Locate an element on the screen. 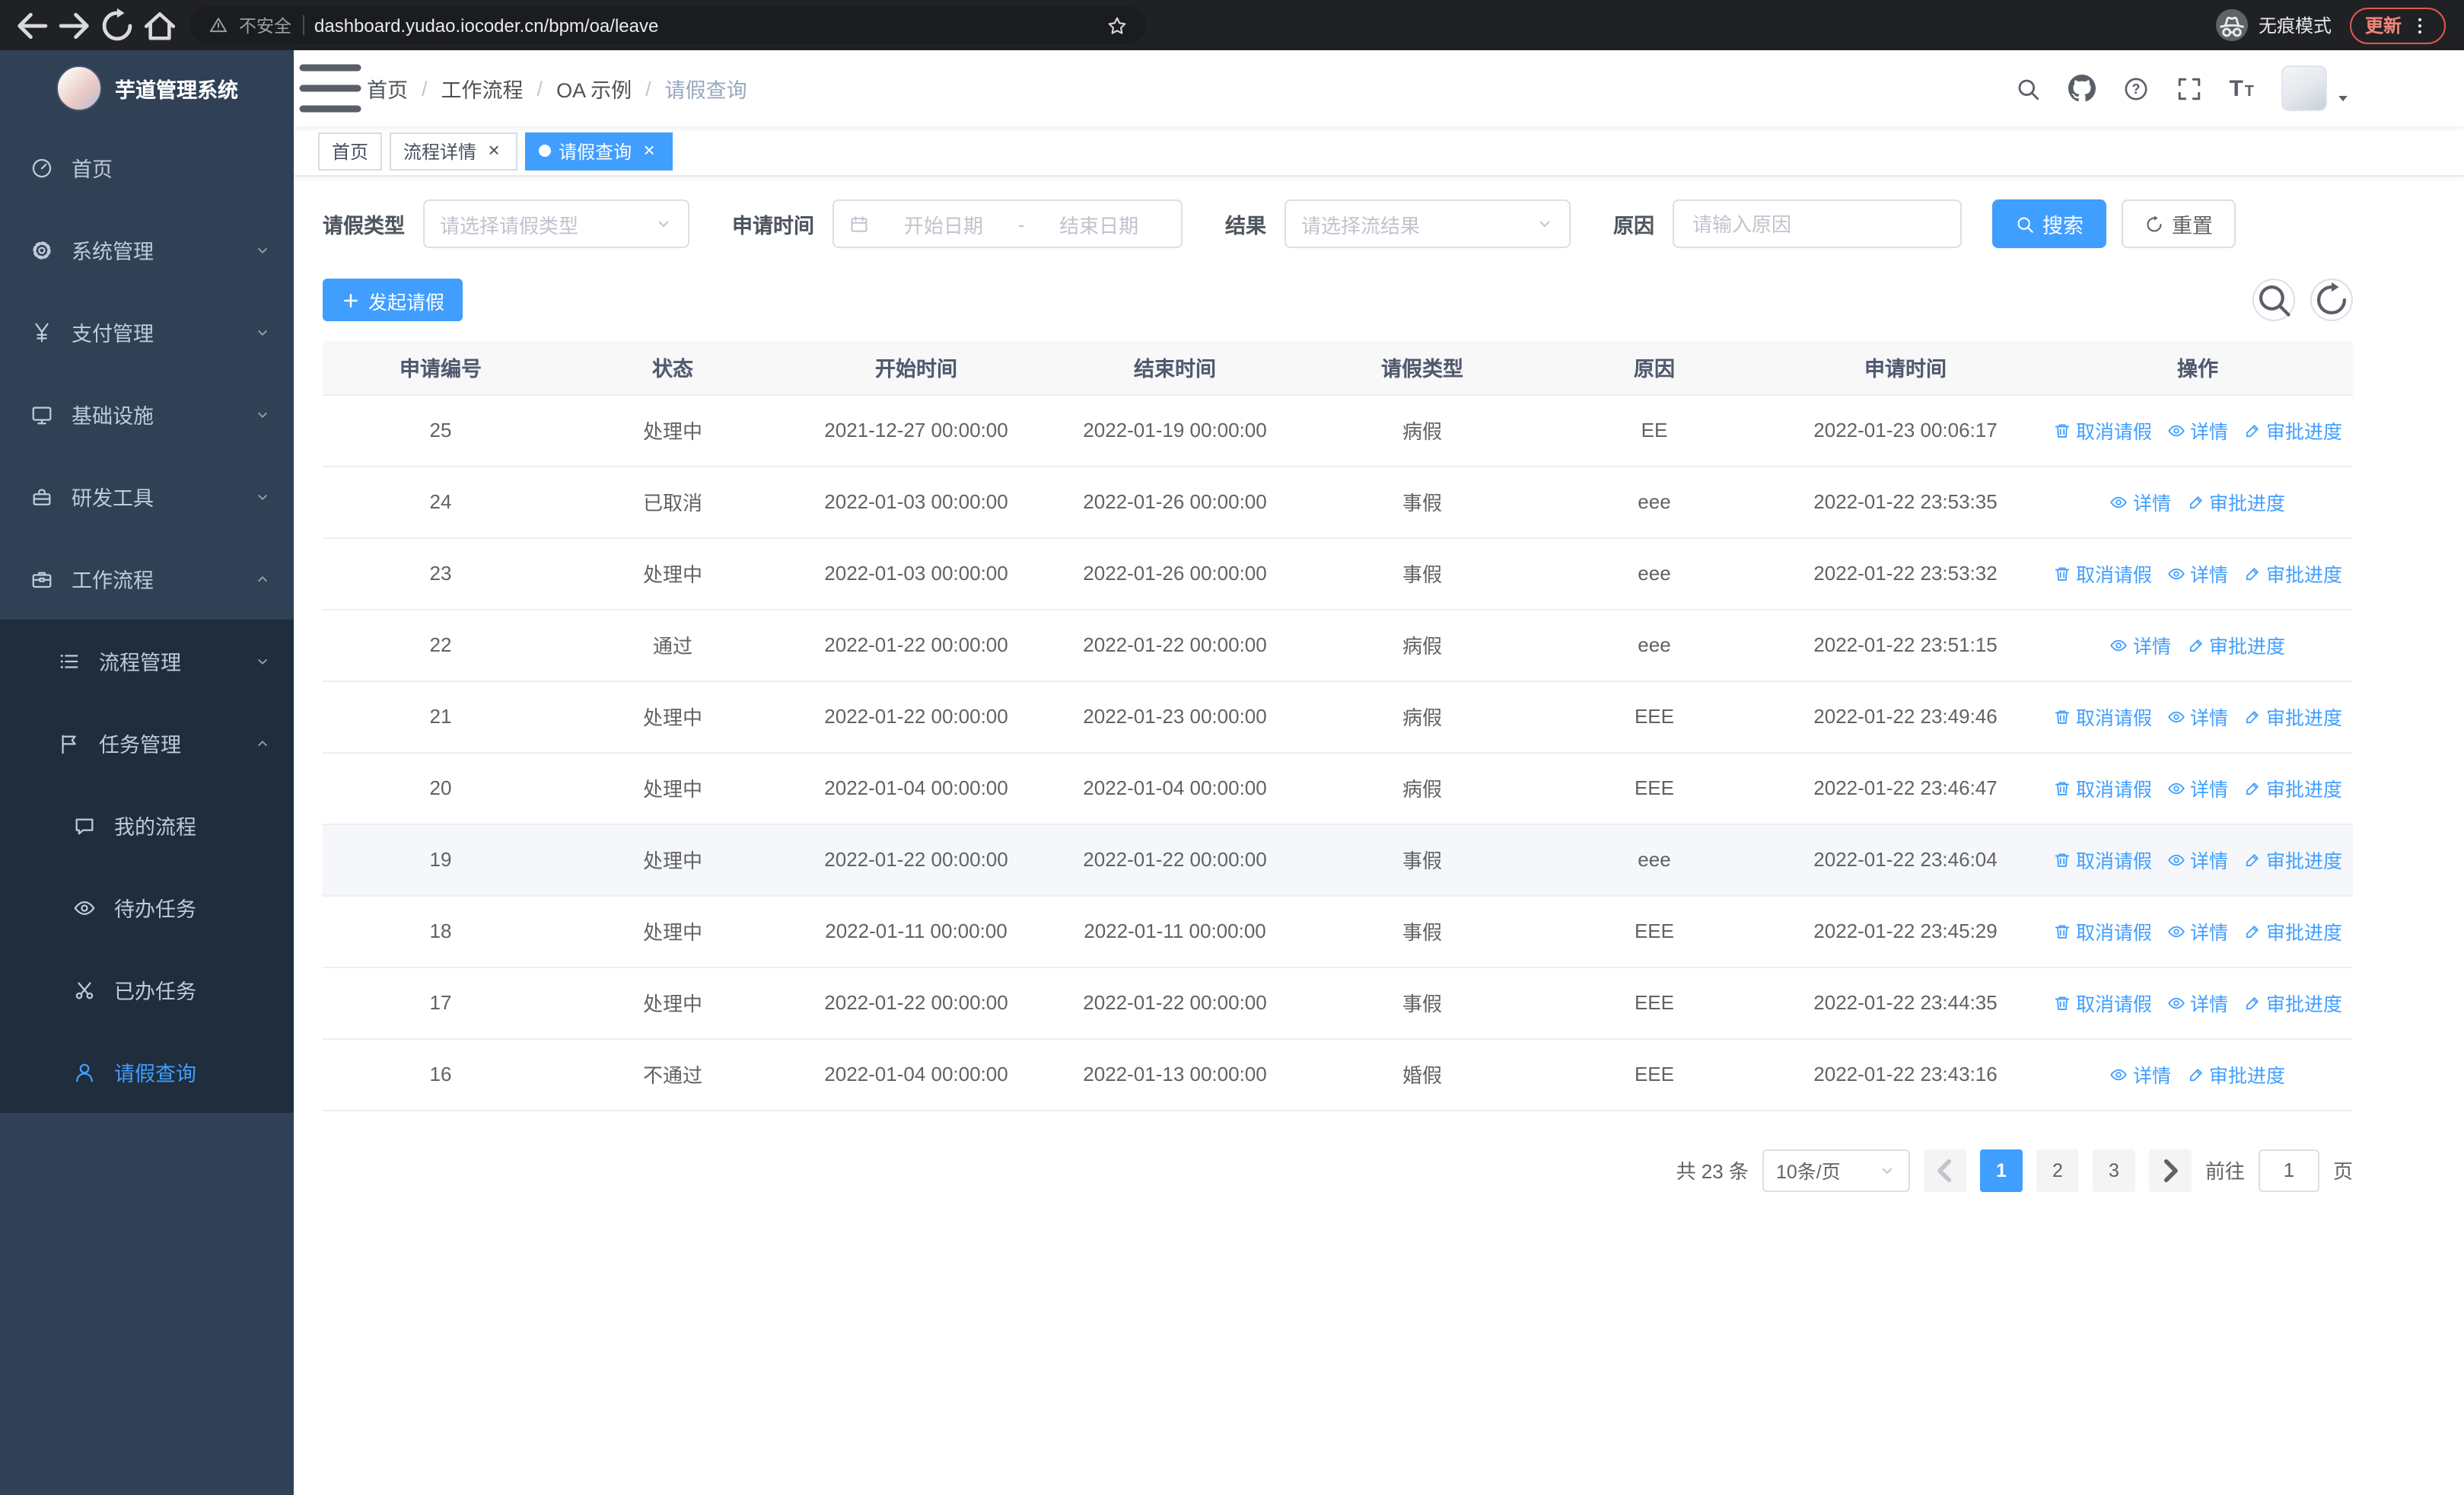  tab-home: 首页 is located at coordinates (350, 151).